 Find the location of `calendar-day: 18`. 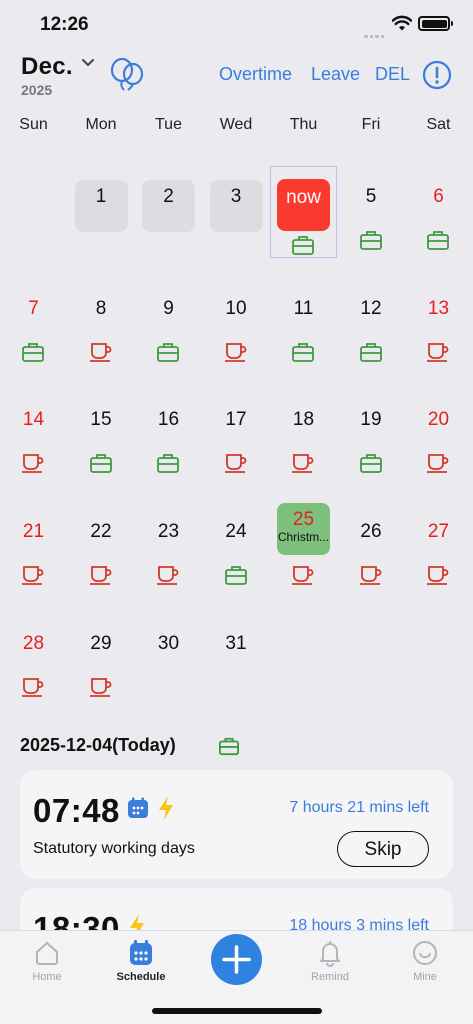

calendar-day: 18 is located at coordinates (303, 444).